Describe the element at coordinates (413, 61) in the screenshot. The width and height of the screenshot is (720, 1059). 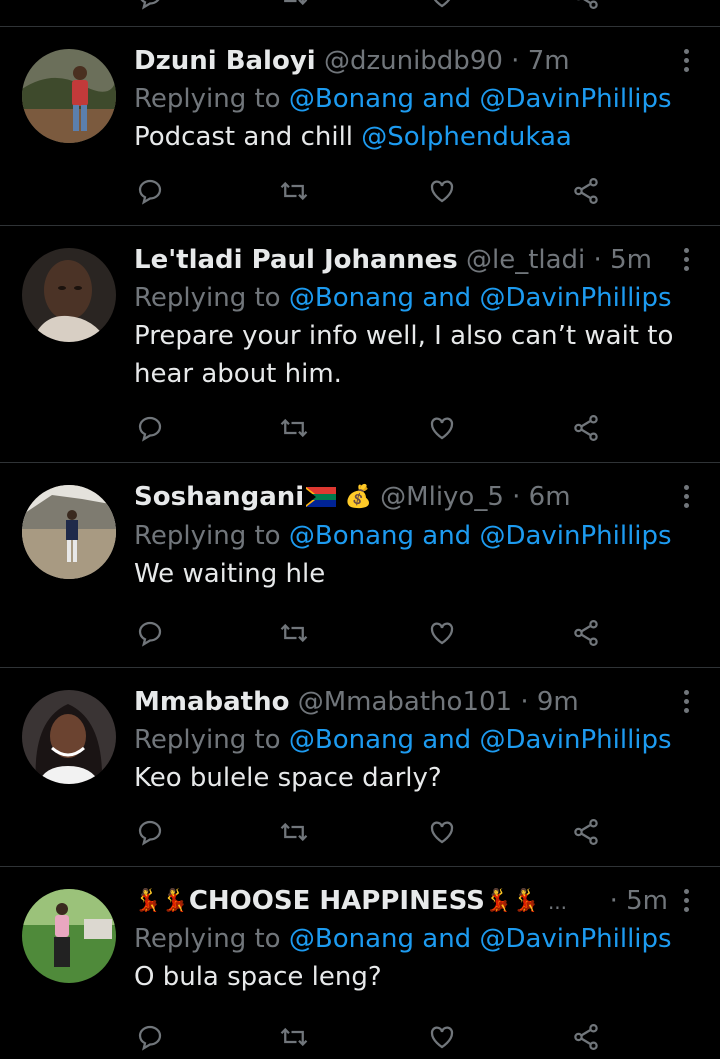
I see `user-handle: @dzunibdb90` at that location.